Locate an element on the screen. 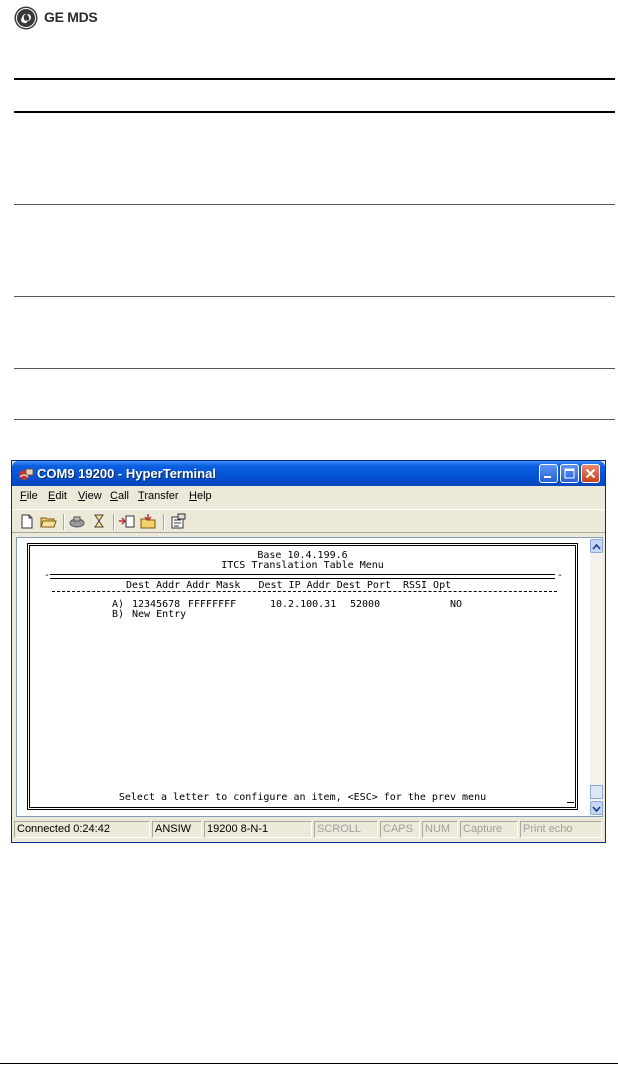  title-bar: COM9 19200 - HyperTerminal is located at coordinates (308, 473).